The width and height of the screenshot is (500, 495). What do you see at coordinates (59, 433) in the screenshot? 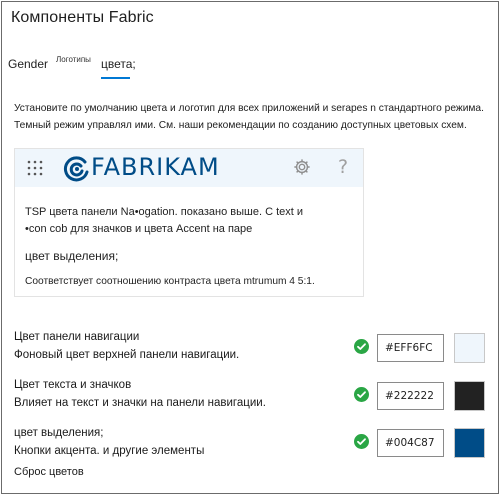
I see `setting-title: цвет выделения;` at bounding box center [59, 433].